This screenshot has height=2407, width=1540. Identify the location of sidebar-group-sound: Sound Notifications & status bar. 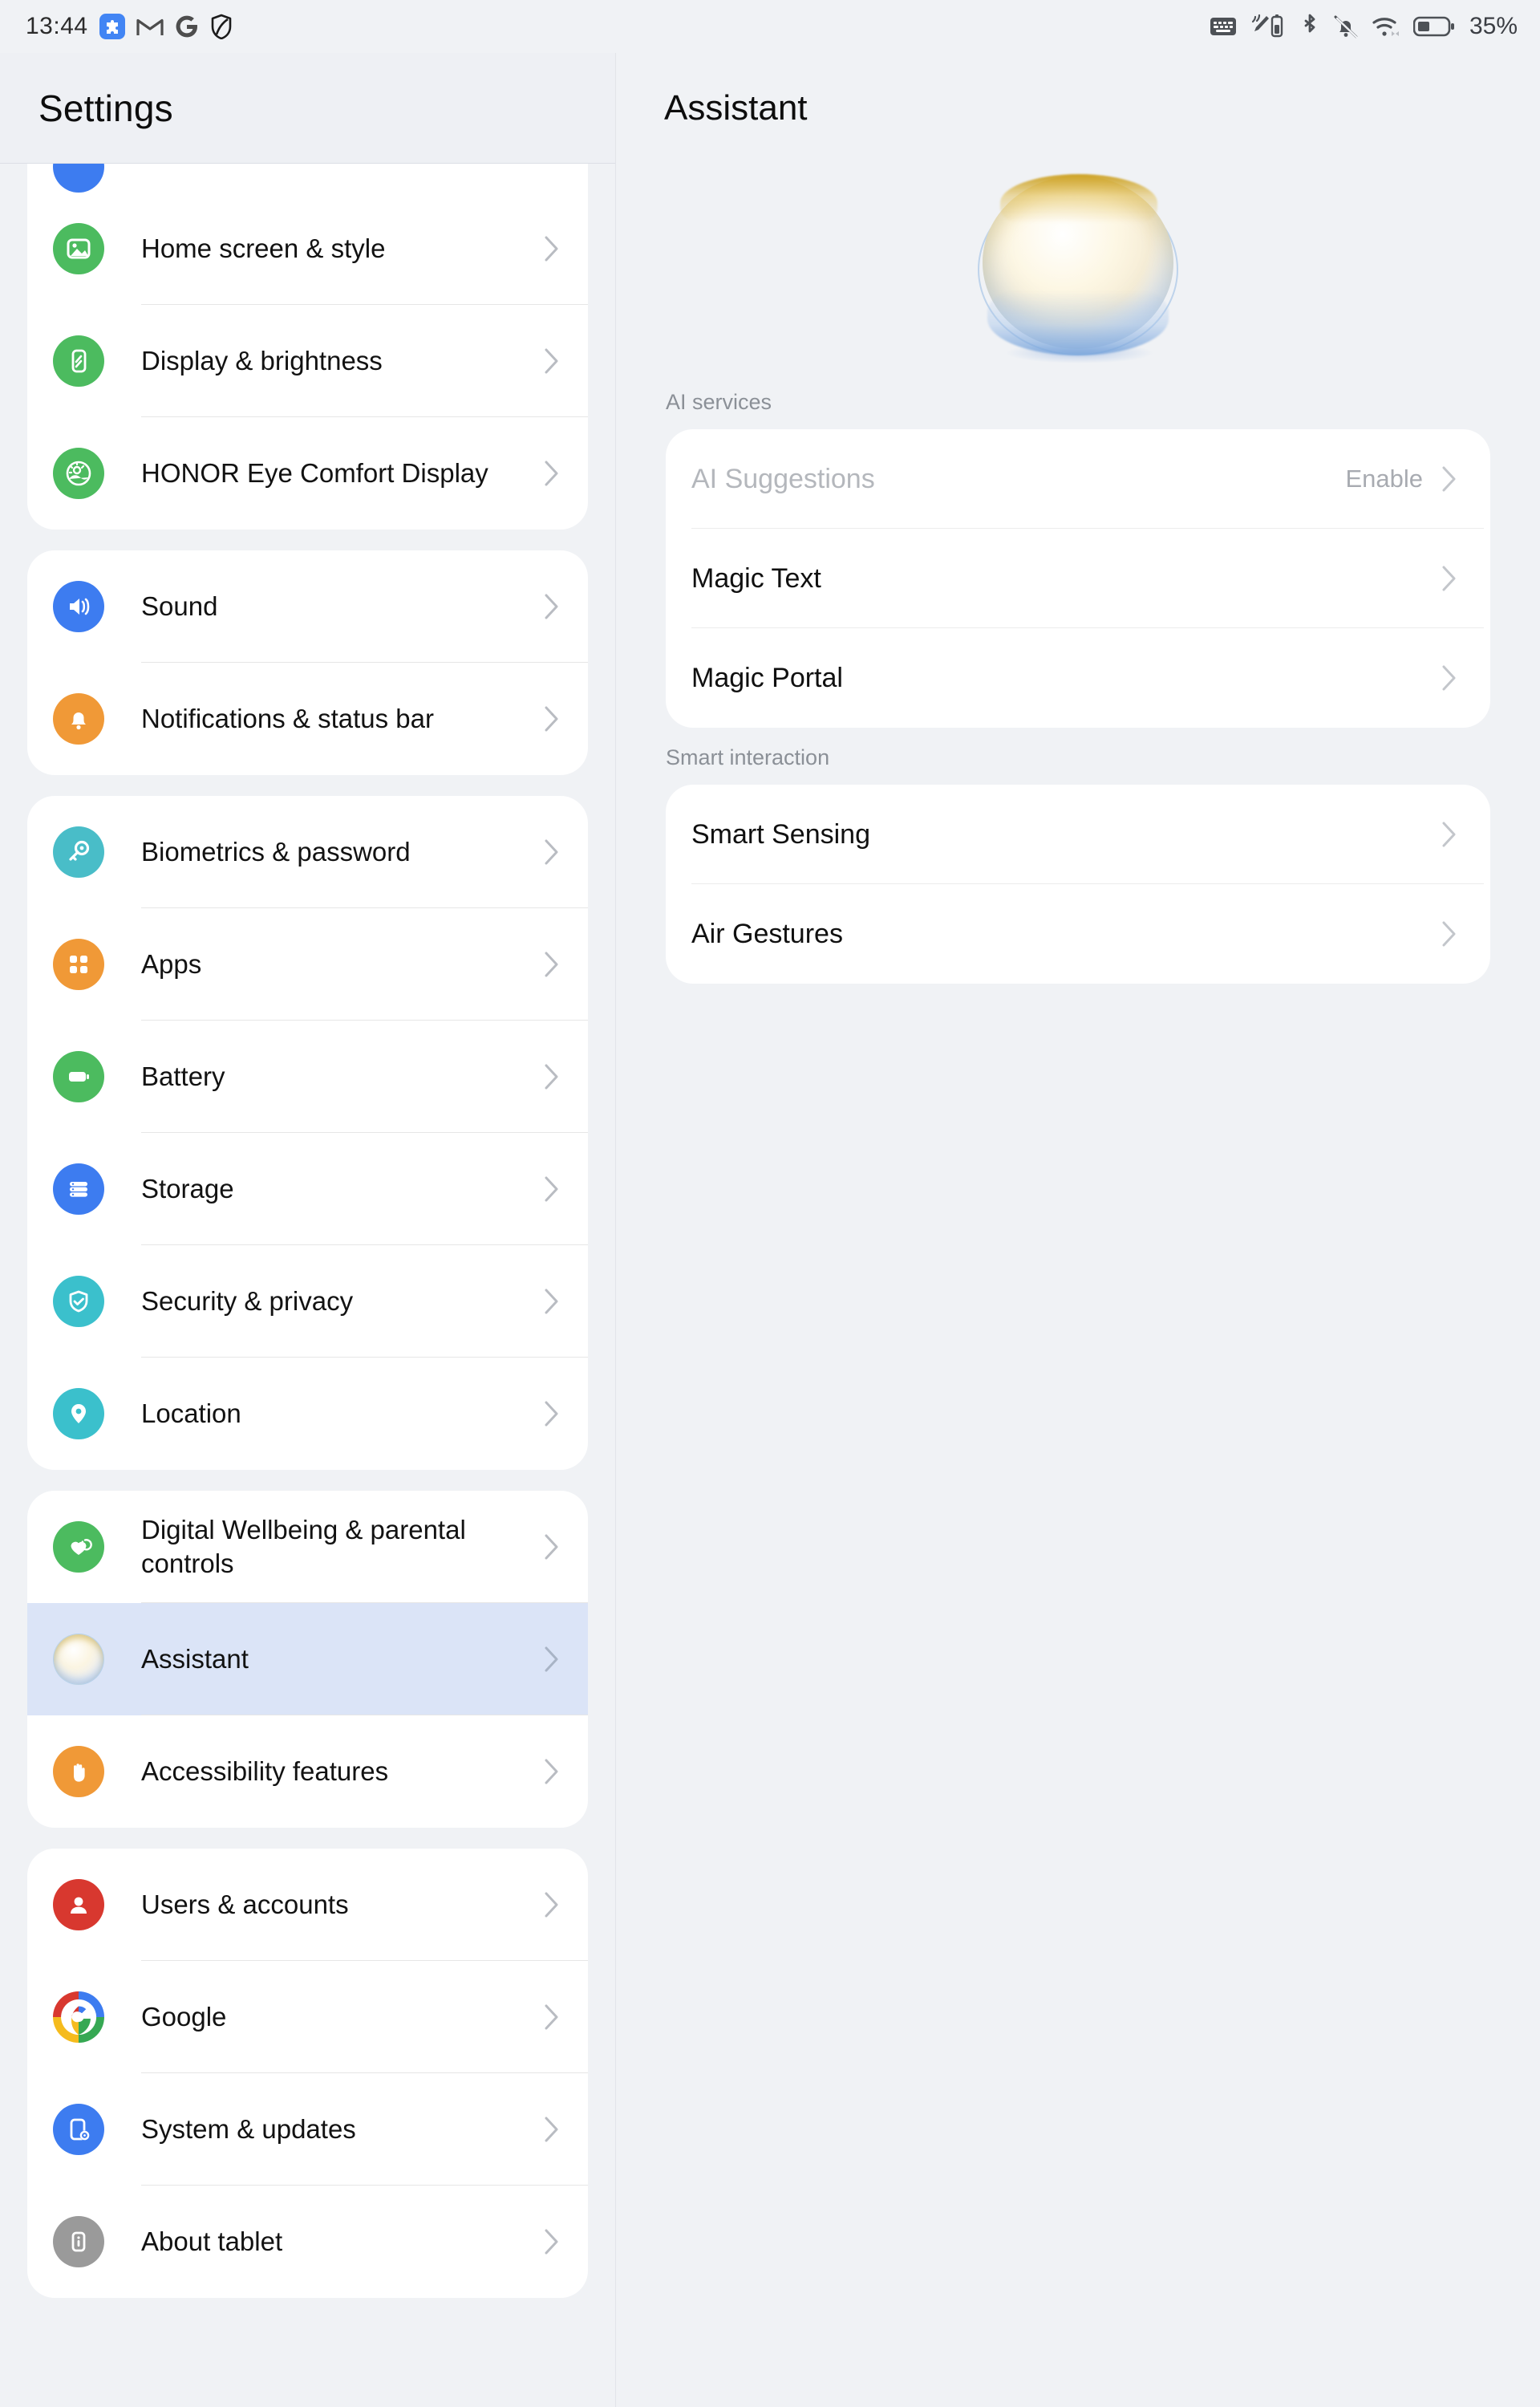
(307, 662).